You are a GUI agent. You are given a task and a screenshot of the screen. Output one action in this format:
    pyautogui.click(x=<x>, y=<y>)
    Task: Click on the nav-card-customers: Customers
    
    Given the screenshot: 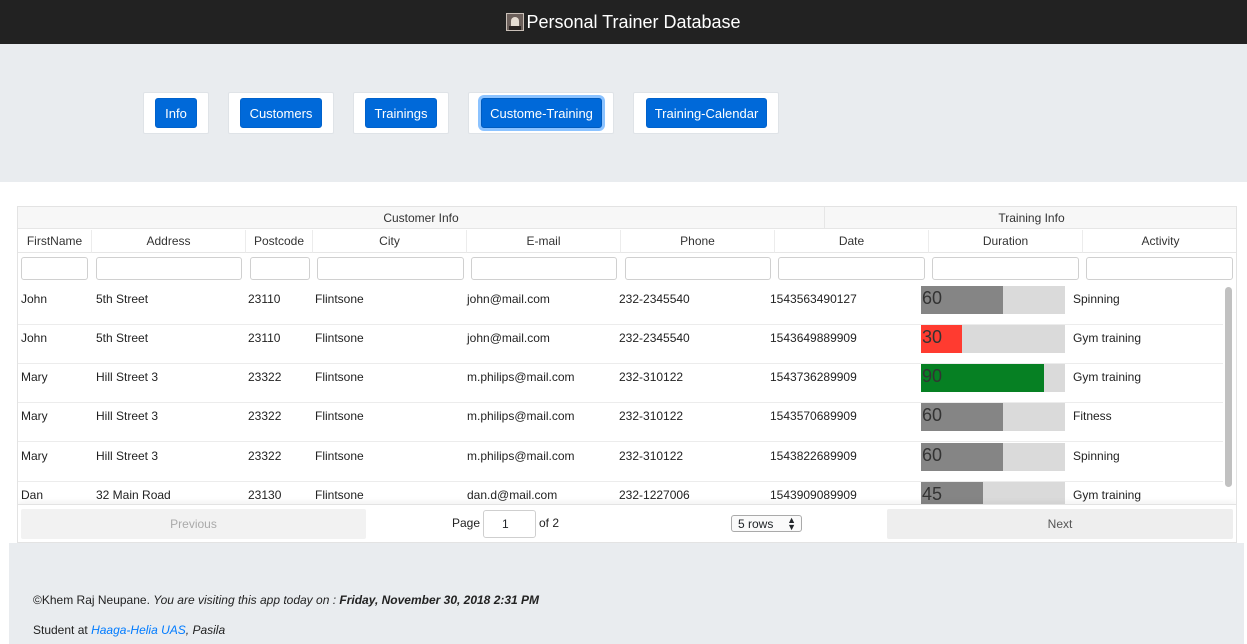 What is the action you would take?
    pyautogui.click(x=281, y=113)
    